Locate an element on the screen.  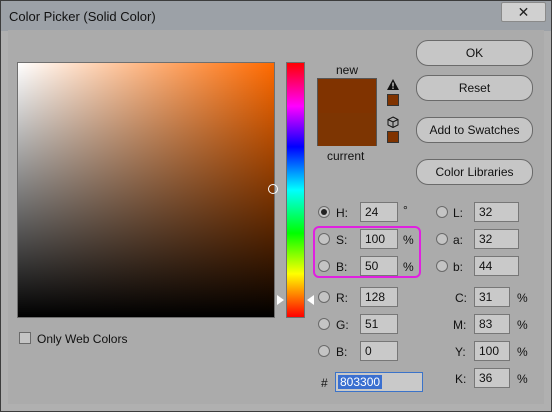
hue-slider-right-arrow is located at coordinates (310, 300).